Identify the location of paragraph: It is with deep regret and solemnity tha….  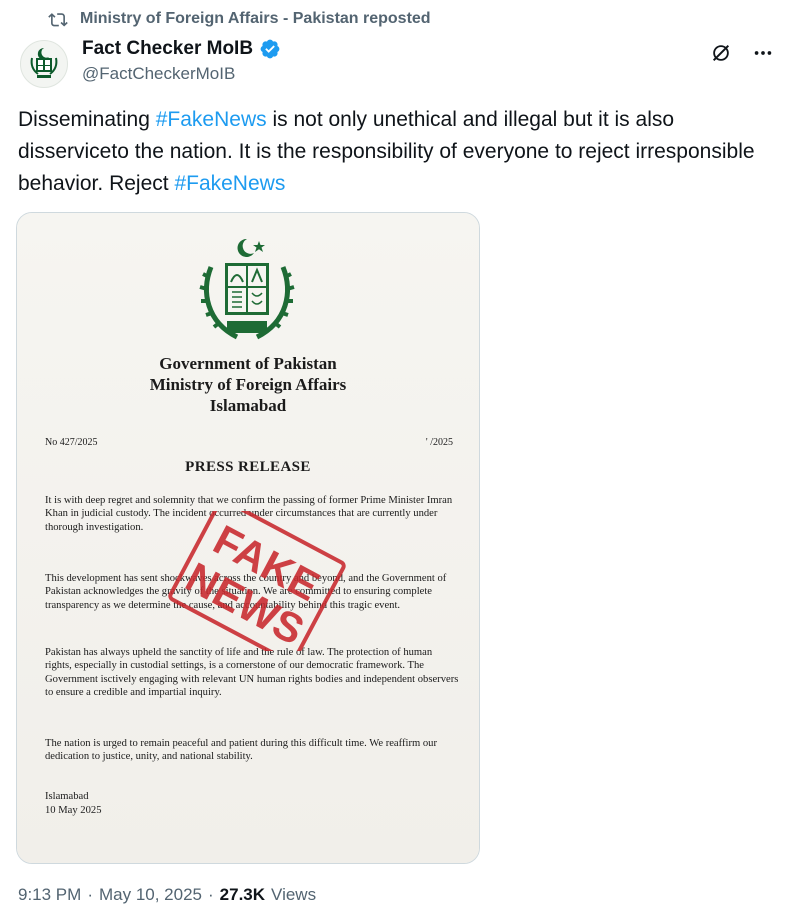
(249, 514).